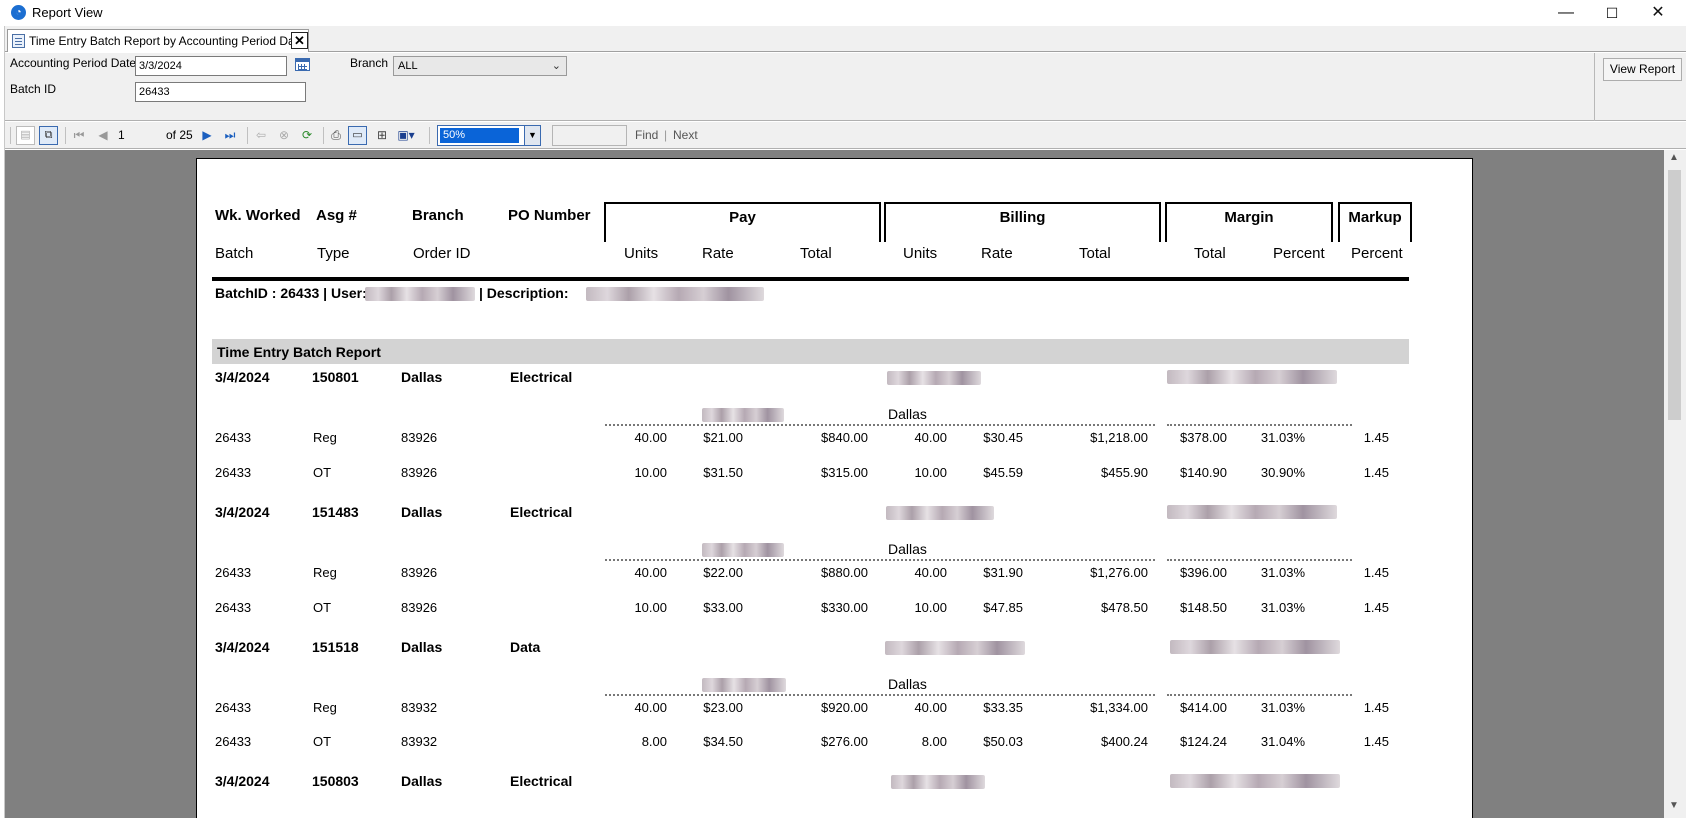 The image size is (1686, 818). I want to click on cell-bill-total: $455.90, so click(1124, 472).